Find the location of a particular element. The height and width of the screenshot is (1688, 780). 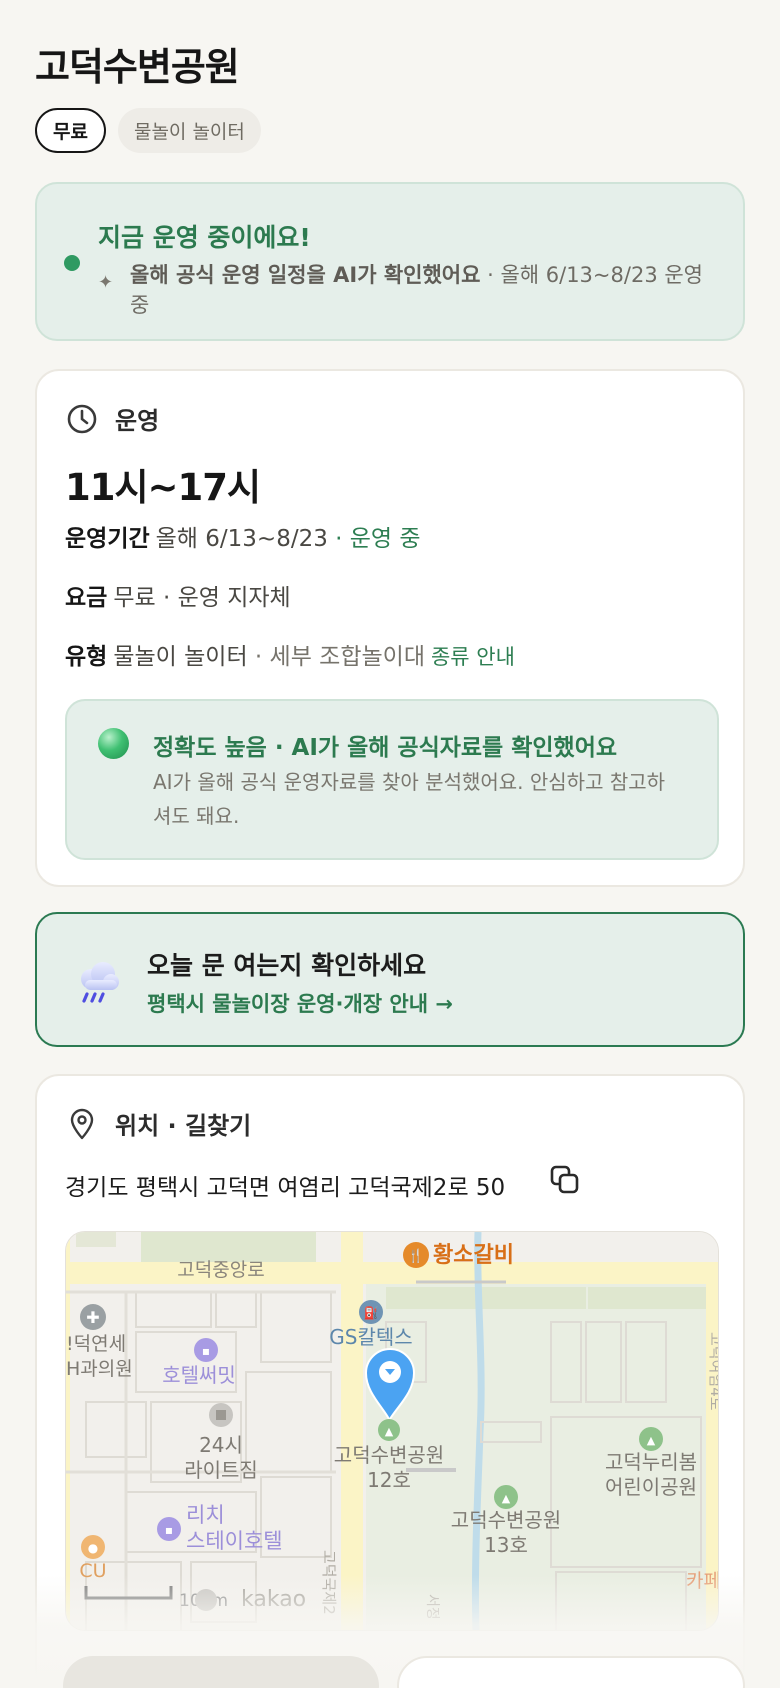

fee-row: 요금 무료 · 운영 지자체 is located at coordinates (178, 595).